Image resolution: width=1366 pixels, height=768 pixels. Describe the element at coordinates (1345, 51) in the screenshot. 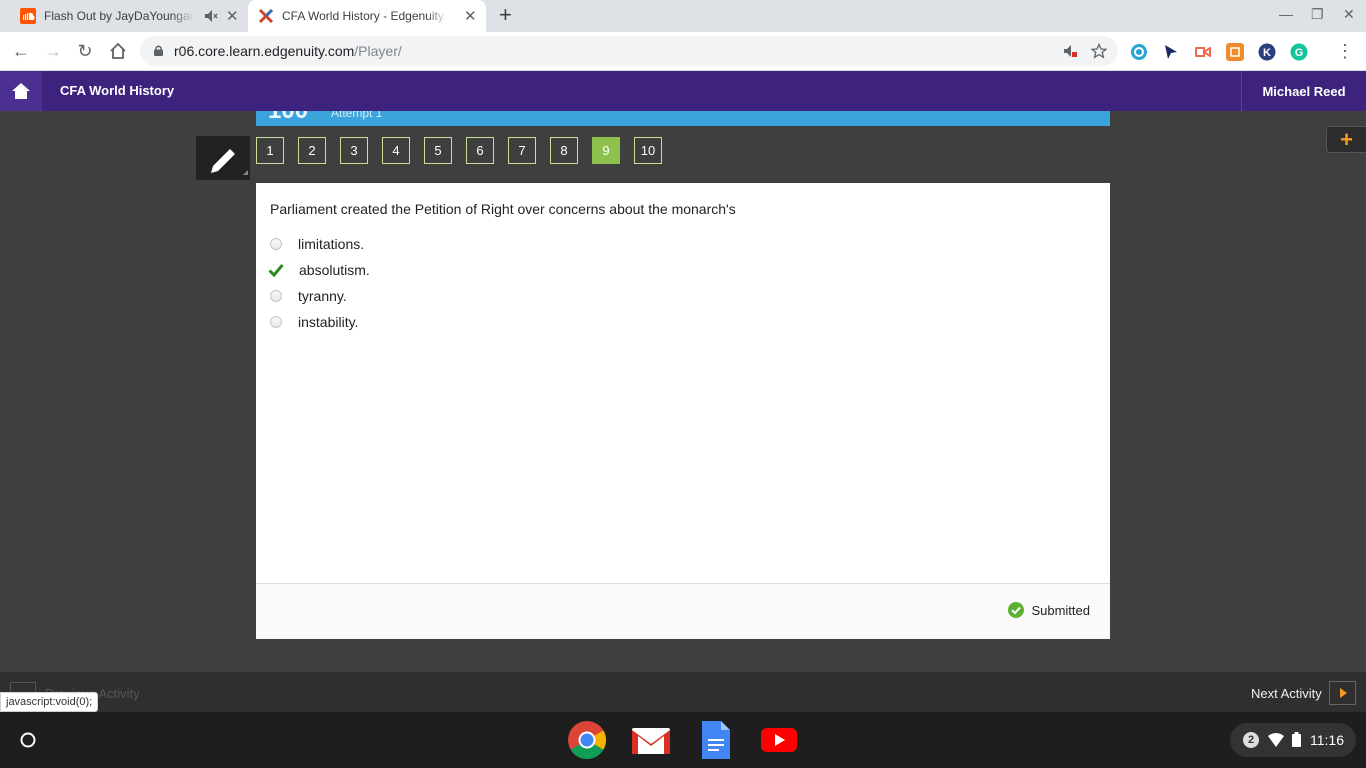

I see `chrome-menu-icon: ⋮` at that location.